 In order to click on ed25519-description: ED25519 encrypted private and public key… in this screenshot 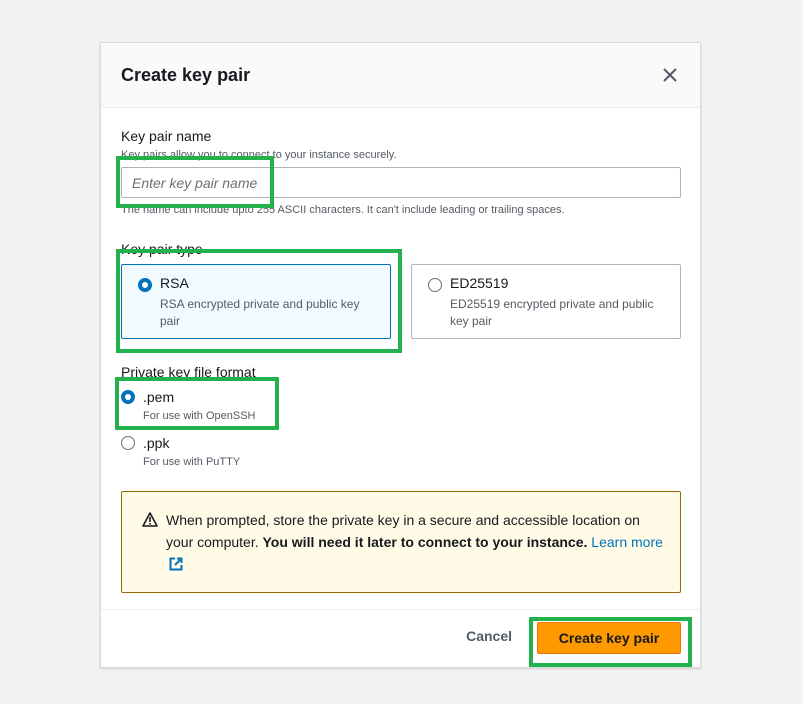, I will do `click(552, 312)`.